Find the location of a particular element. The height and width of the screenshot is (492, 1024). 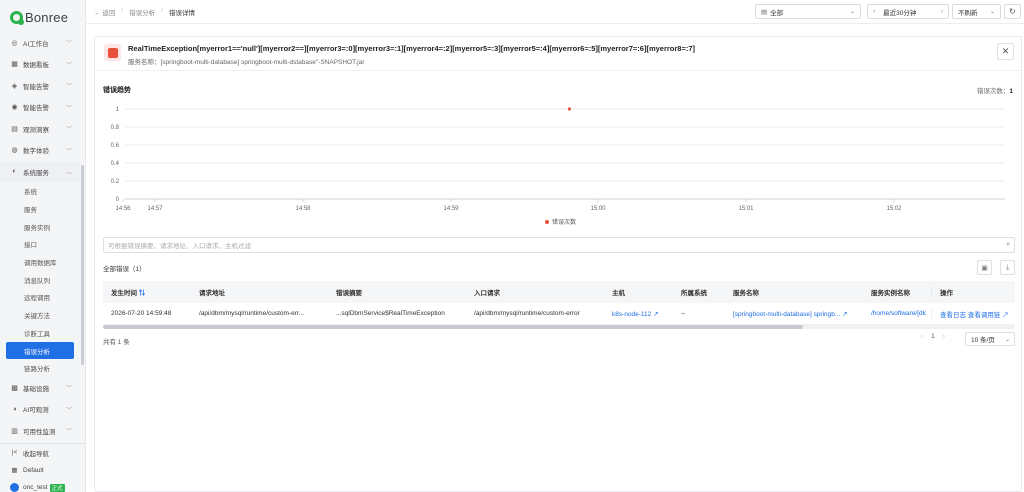

search-icon: ⌕ is located at coordinates (1008, 245).